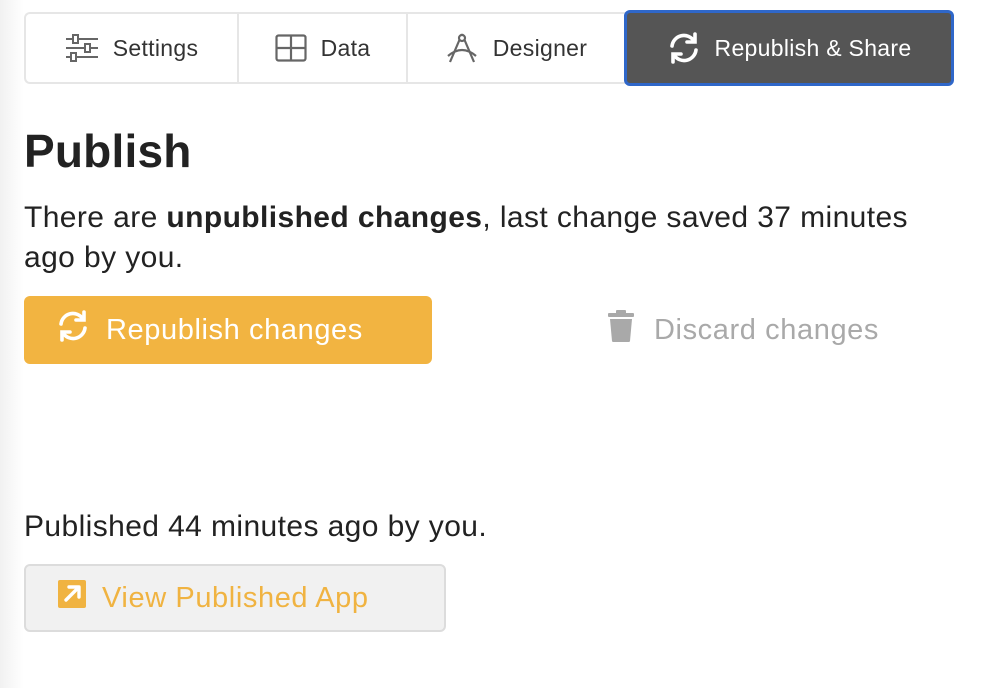 The height and width of the screenshot is (688, 984). I want to click on discard-changes-button: Discard changes, so click(742, 330).